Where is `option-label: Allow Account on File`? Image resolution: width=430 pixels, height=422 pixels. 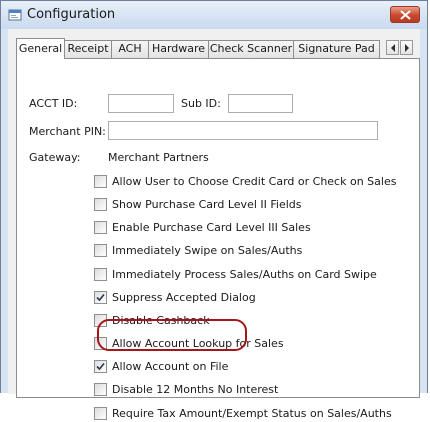
option-label: Allow Account on File is located at coordinates (170, 366).